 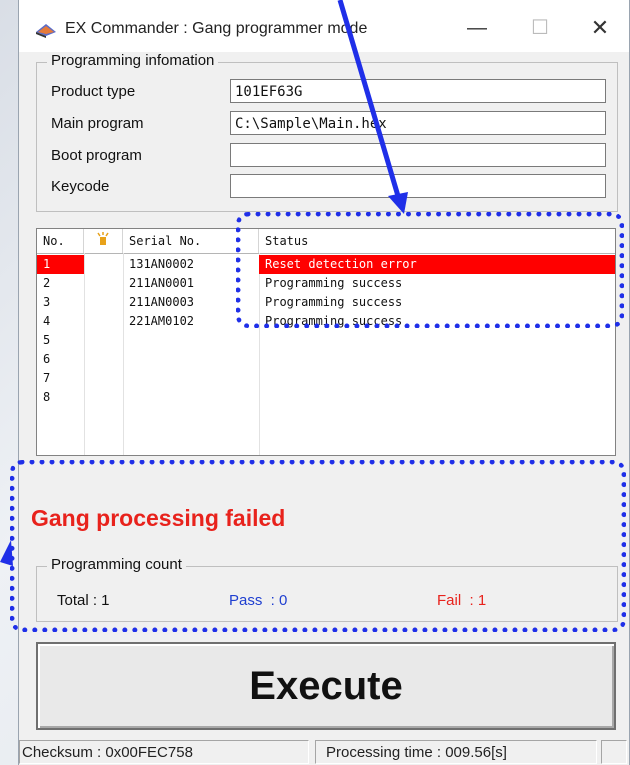 What do you see at coordinates (158, 518) in the screenshot?
I see `result-message: Gang processing failed` at bounding box center [158, 518].